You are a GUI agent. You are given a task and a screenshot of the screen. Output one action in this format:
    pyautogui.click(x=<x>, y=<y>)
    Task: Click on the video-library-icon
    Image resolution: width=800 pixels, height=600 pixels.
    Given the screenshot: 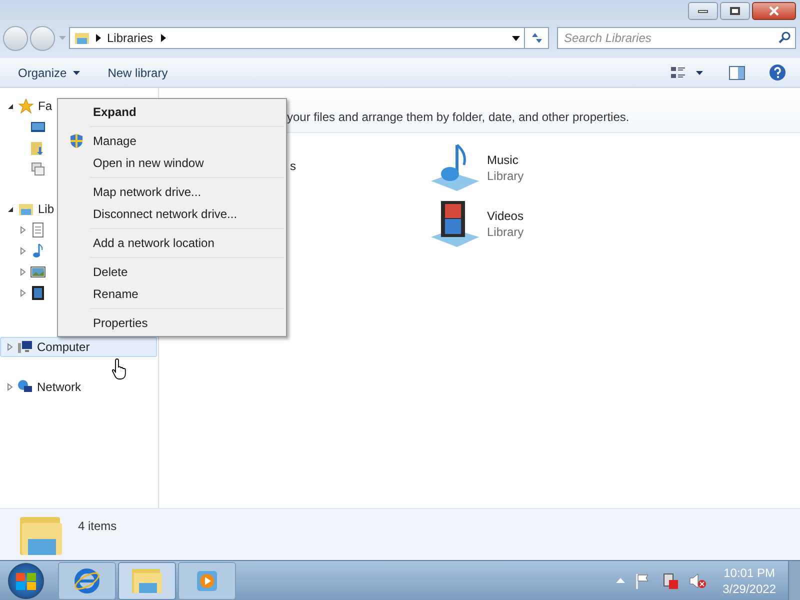 What is the action you would take?
    pyautogui.click(x=455, y=224)
    